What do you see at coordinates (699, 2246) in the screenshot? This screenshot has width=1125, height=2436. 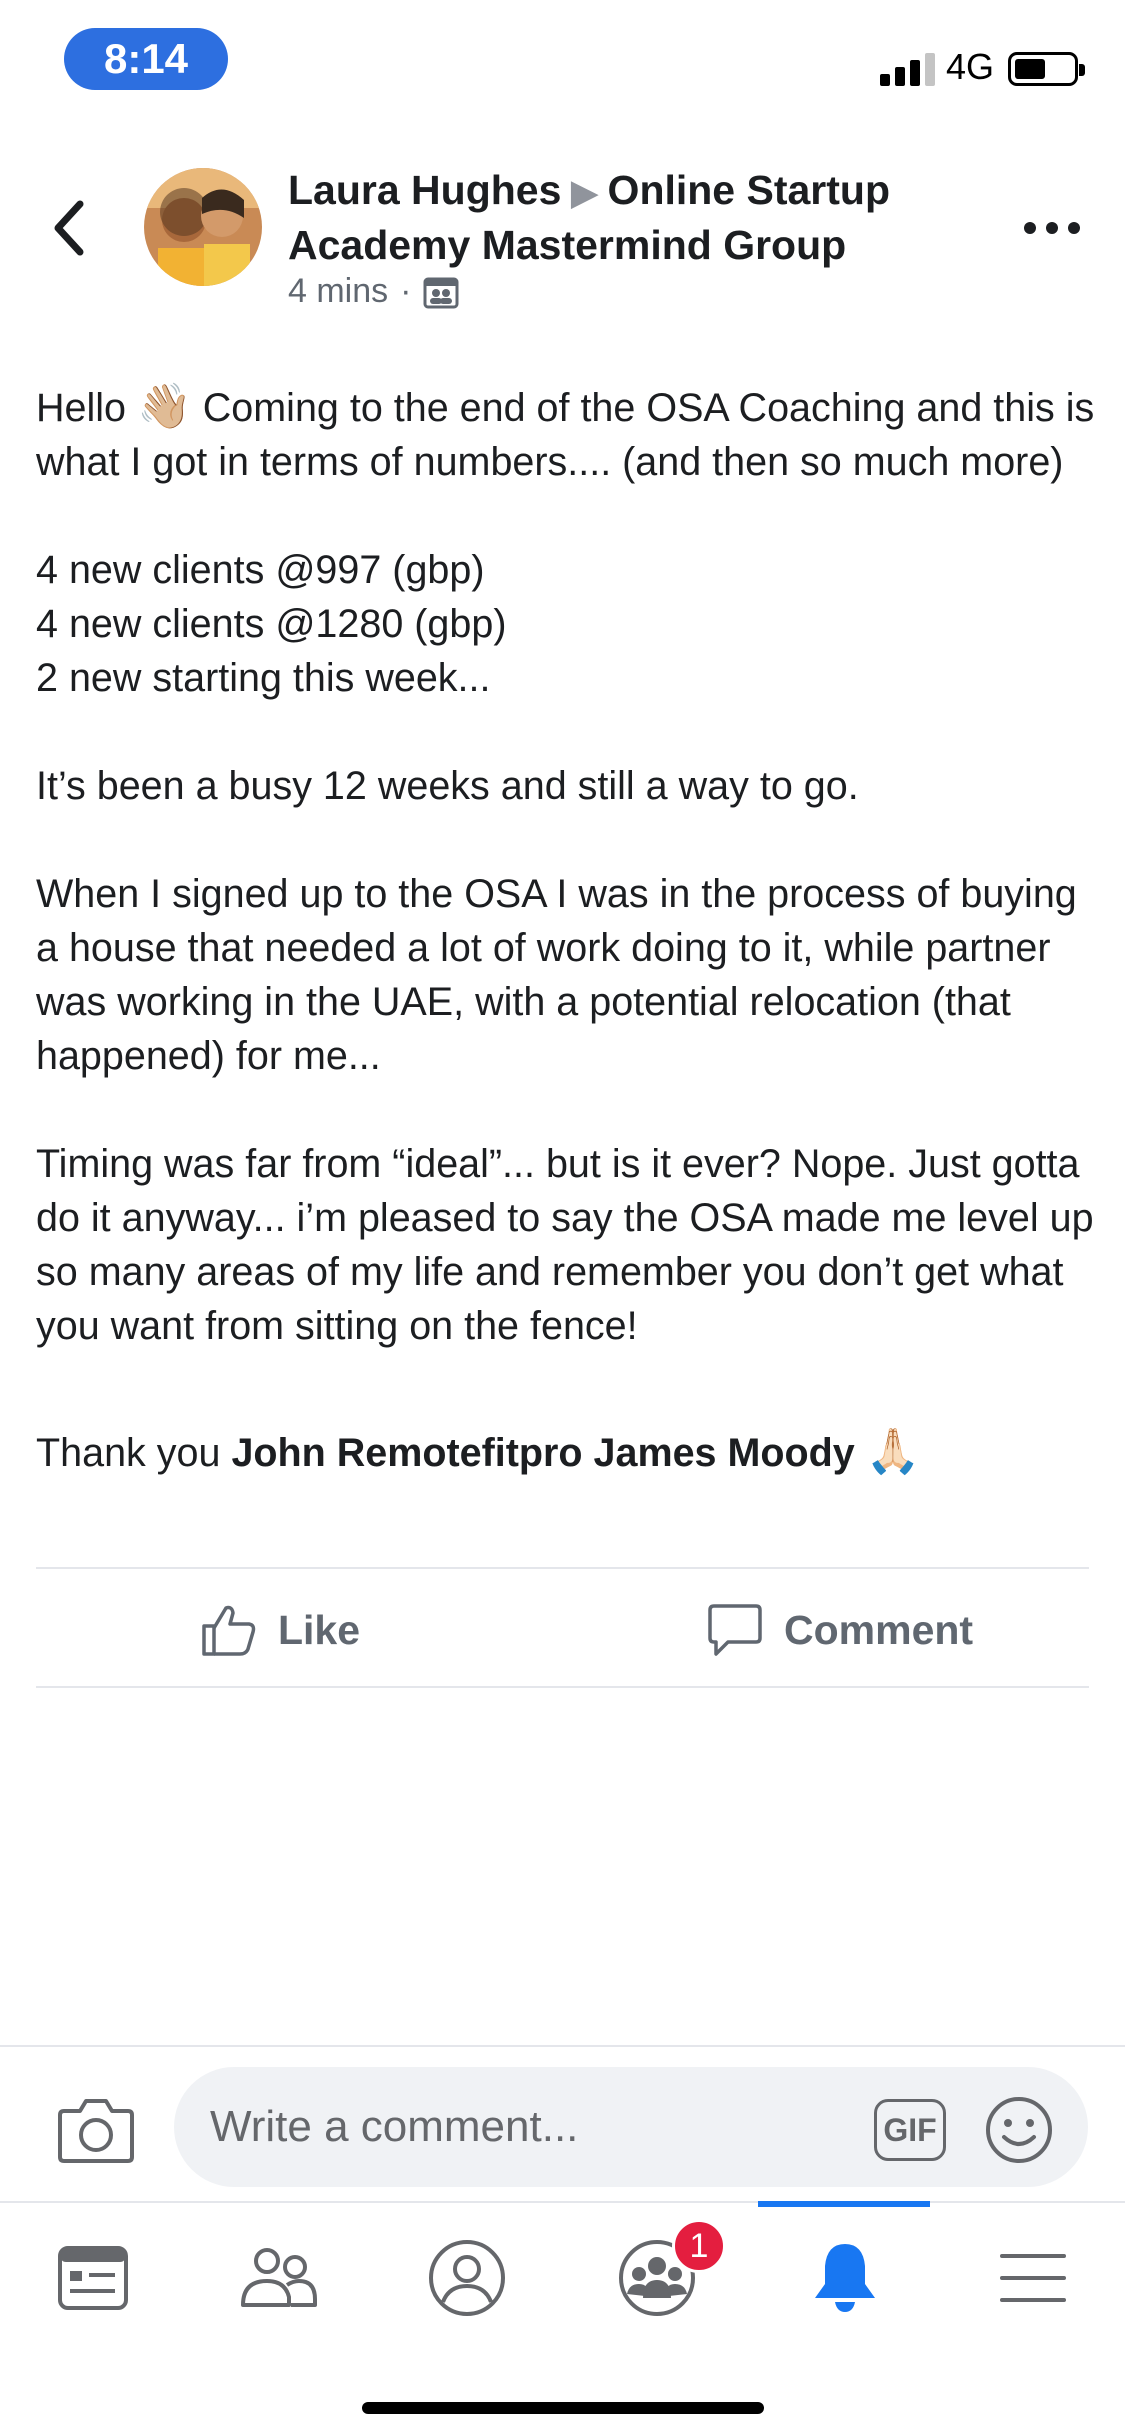 I see `groups-notification-badge: 1` at bounding box center [699, 2246].